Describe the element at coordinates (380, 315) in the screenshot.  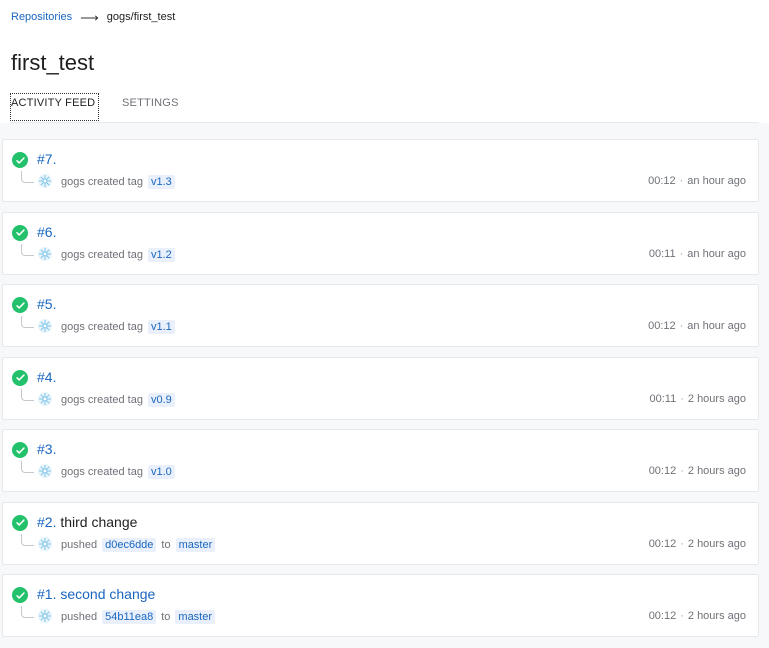
I see `build-card: #5. gogs created tag v1.1 00:12 · an hour ago` at that location.